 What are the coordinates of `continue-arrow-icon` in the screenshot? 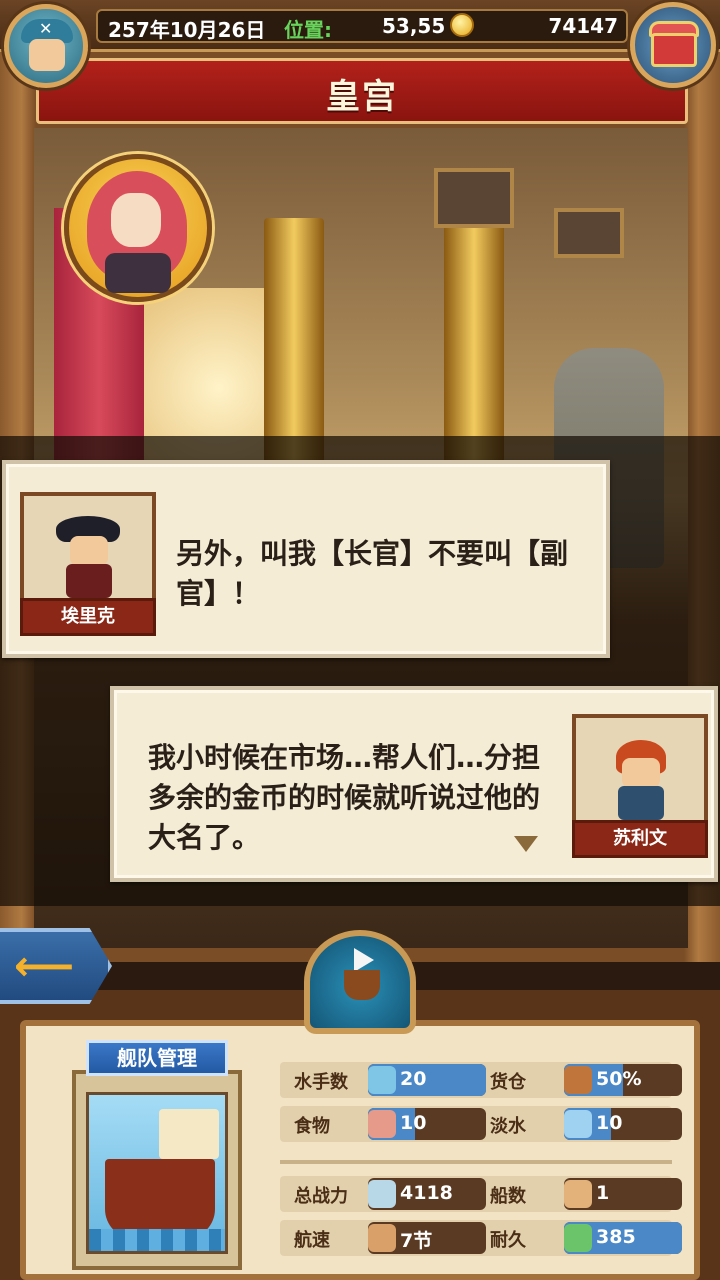 It's located at (526, 844).